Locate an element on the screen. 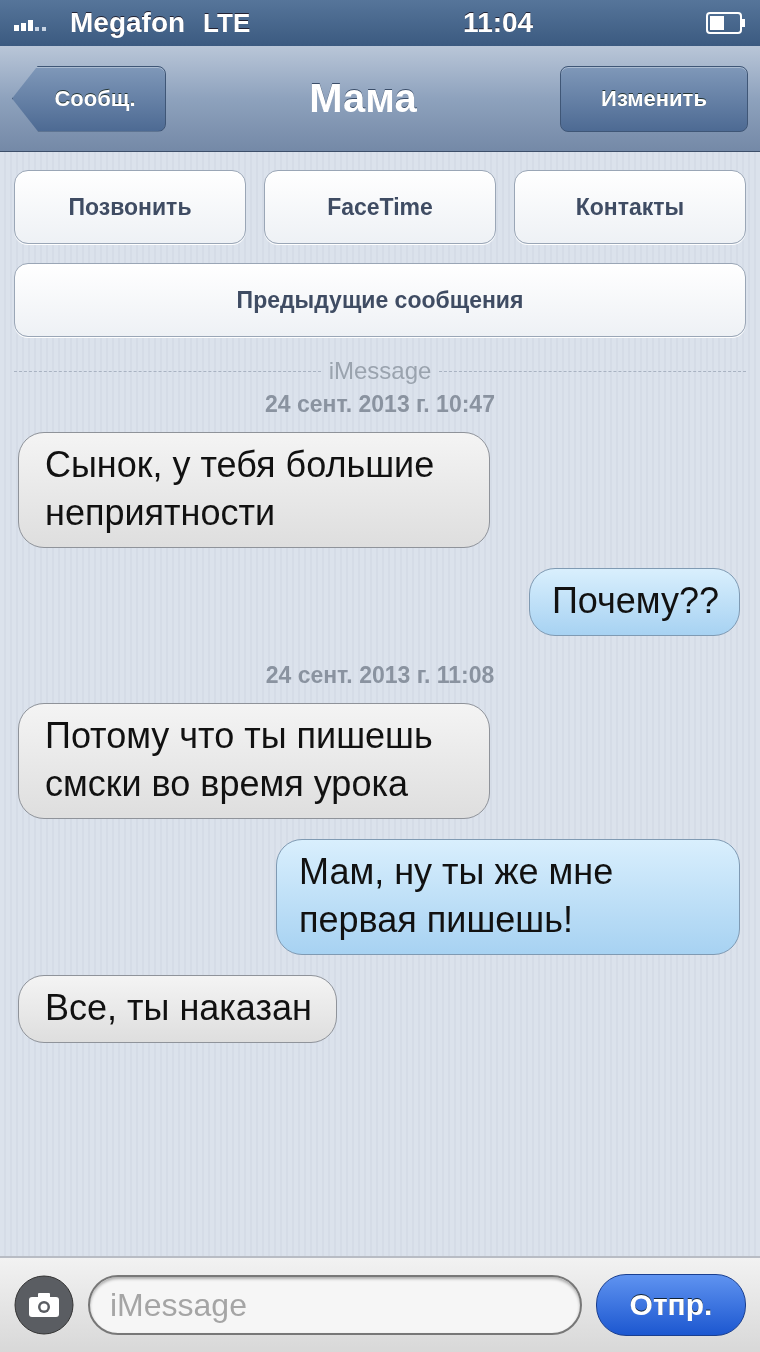 This screenshot has width=760, height=1352. clock-time: 11:04 is located at coordinates (498, 23).